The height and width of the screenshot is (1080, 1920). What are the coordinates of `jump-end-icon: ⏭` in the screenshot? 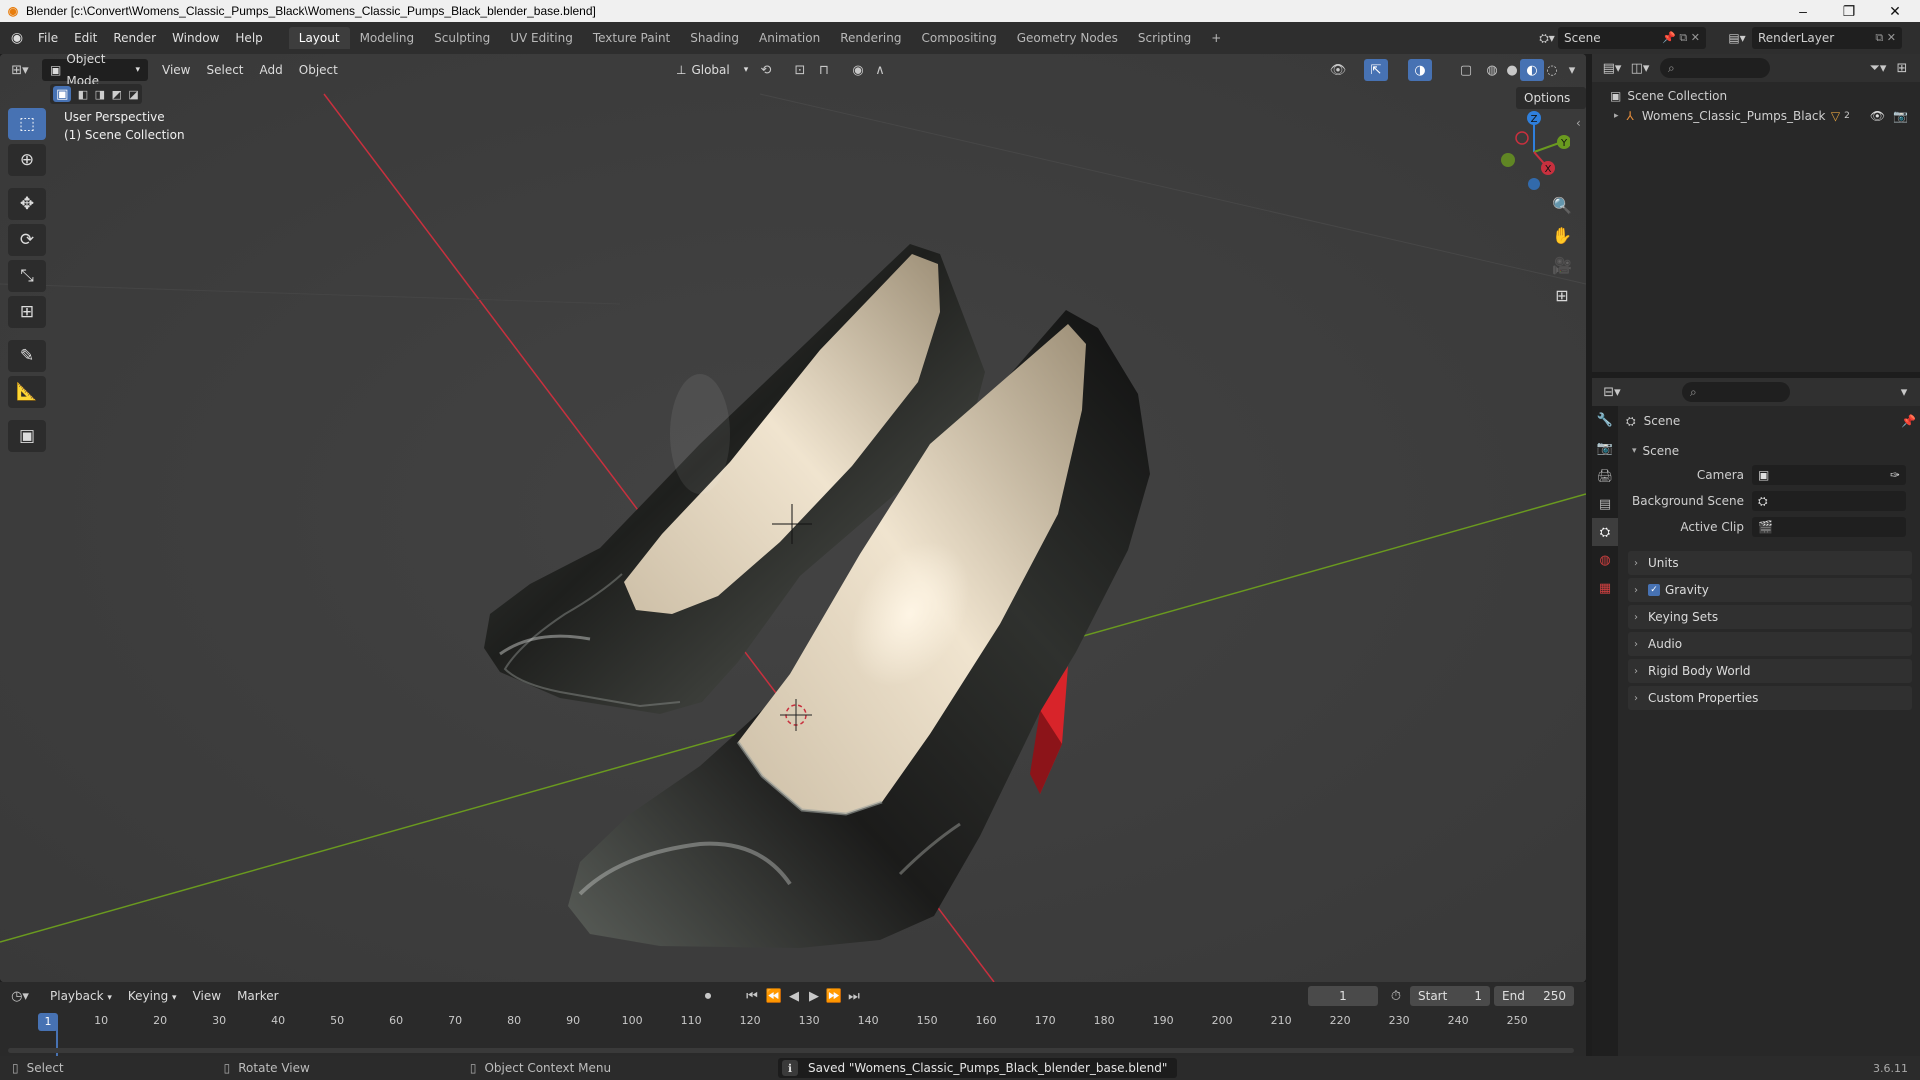 It's located at (854, 996).